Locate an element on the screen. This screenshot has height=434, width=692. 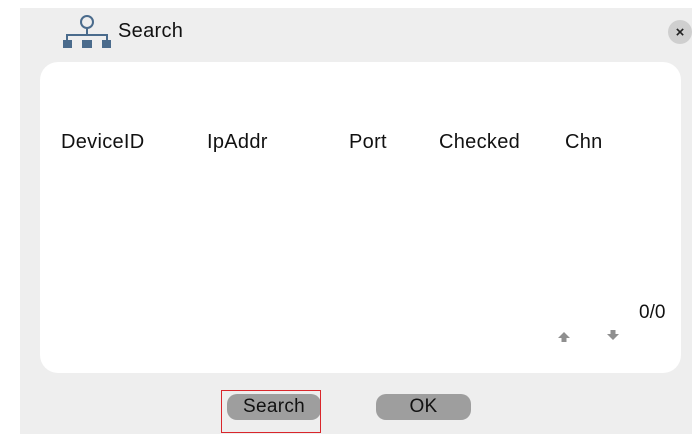
page-indicator: 0/0 is located at coordinates (652, 312).